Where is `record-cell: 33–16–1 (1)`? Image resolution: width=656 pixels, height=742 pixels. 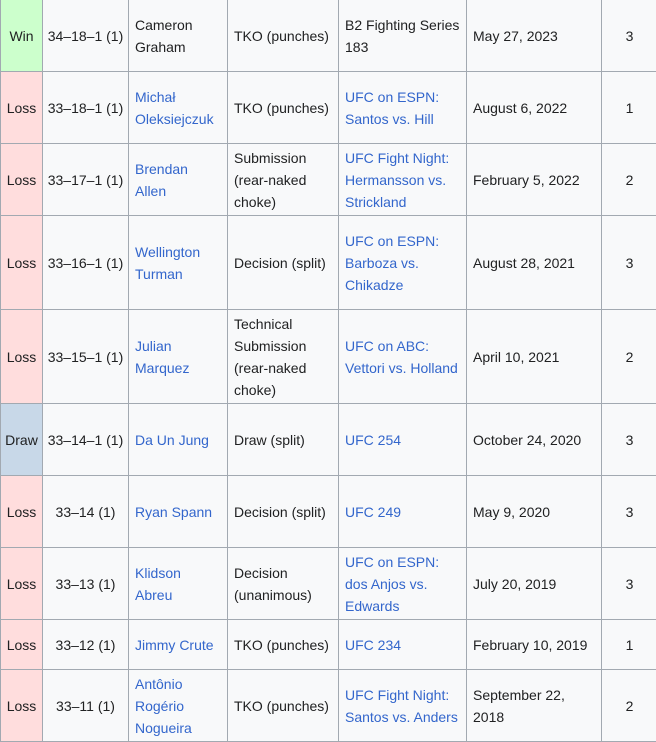
record-cell: 33–16–1 (1) is located at coordinates (86, 263).